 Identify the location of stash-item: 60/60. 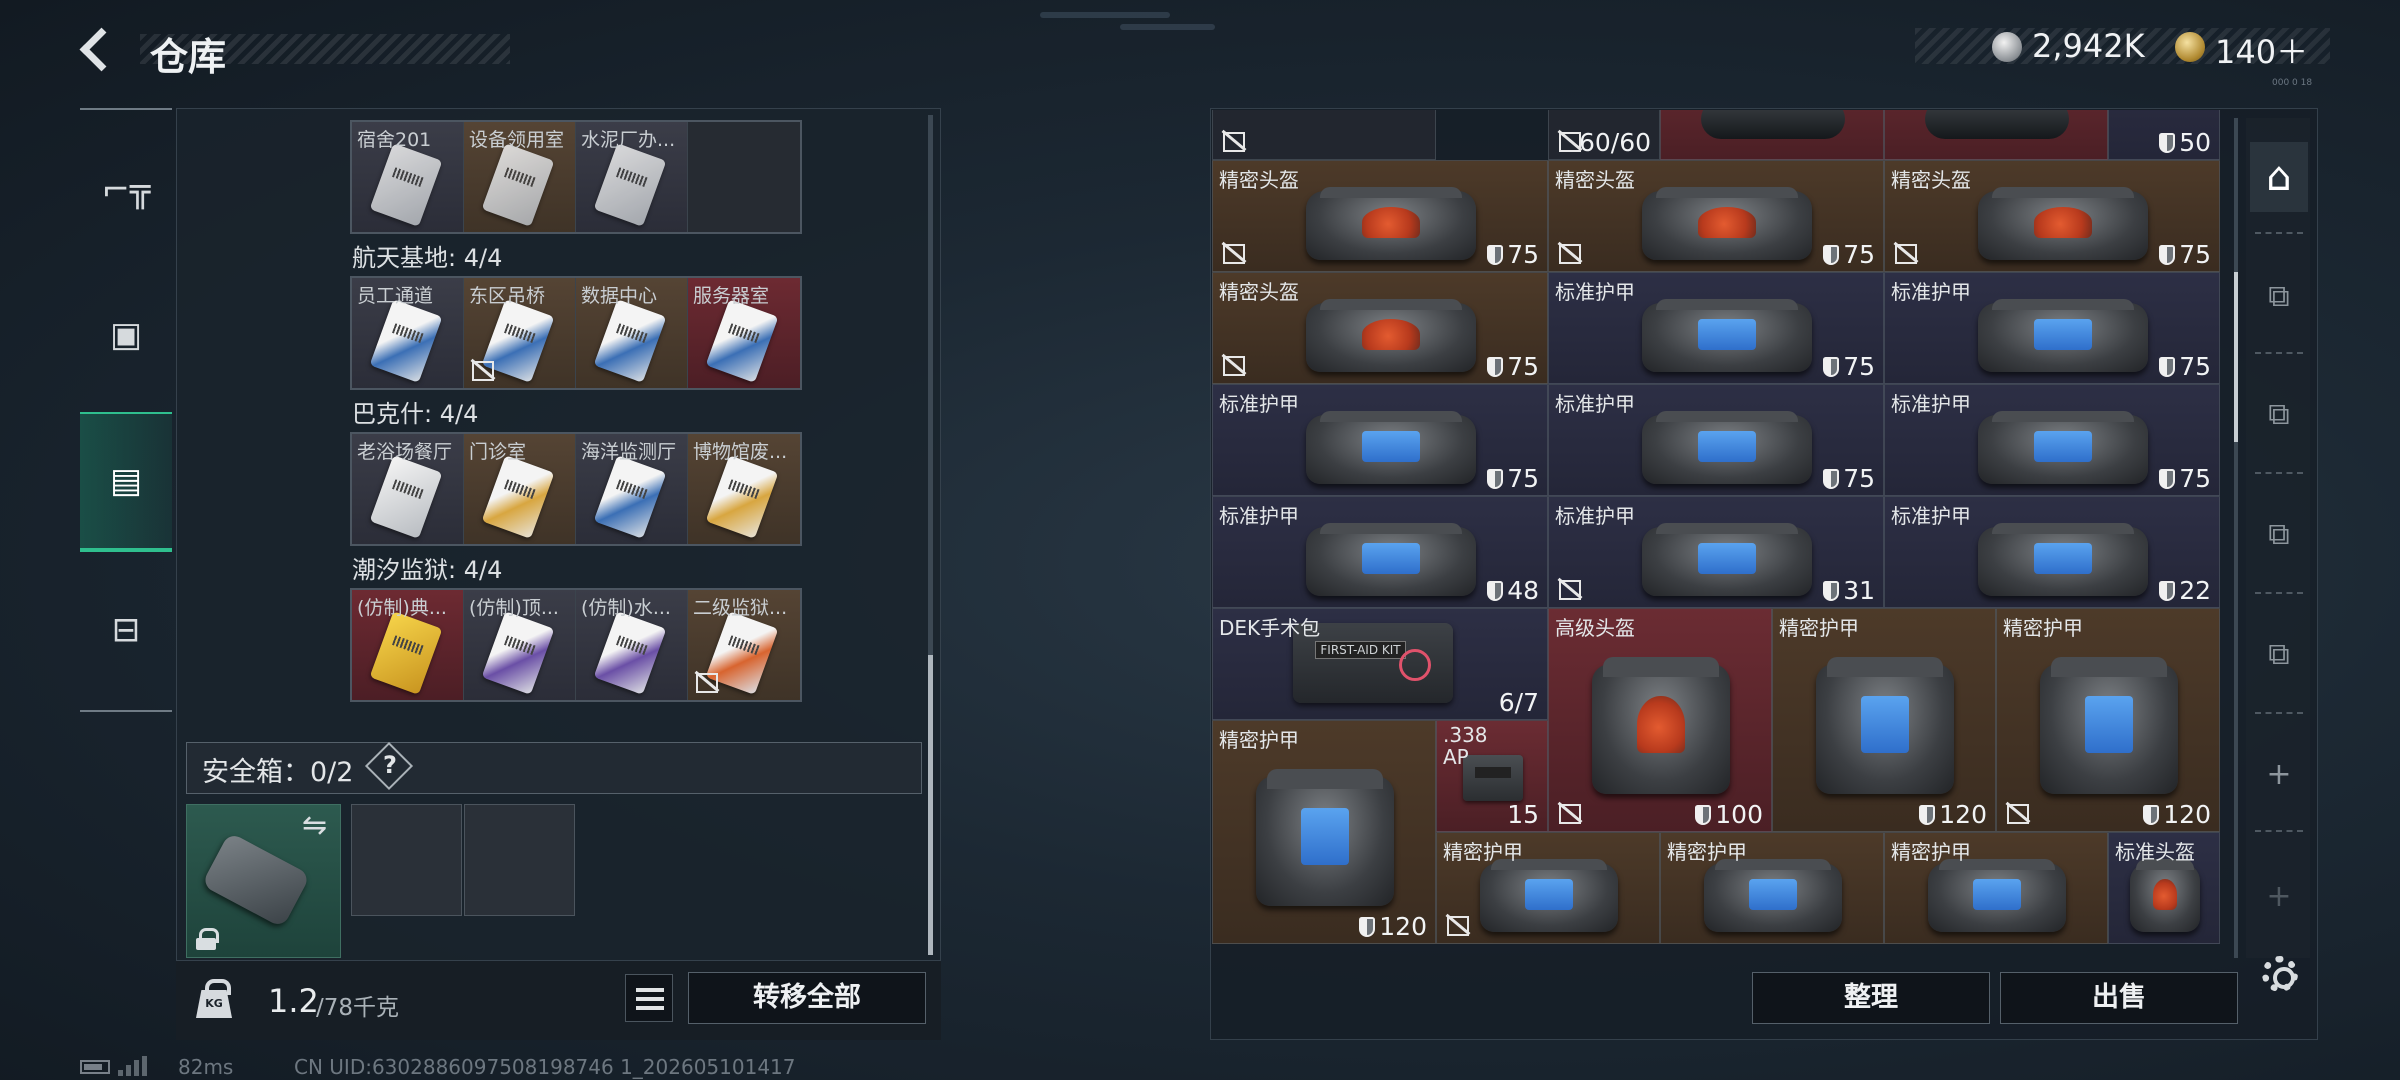
(1604, 135).